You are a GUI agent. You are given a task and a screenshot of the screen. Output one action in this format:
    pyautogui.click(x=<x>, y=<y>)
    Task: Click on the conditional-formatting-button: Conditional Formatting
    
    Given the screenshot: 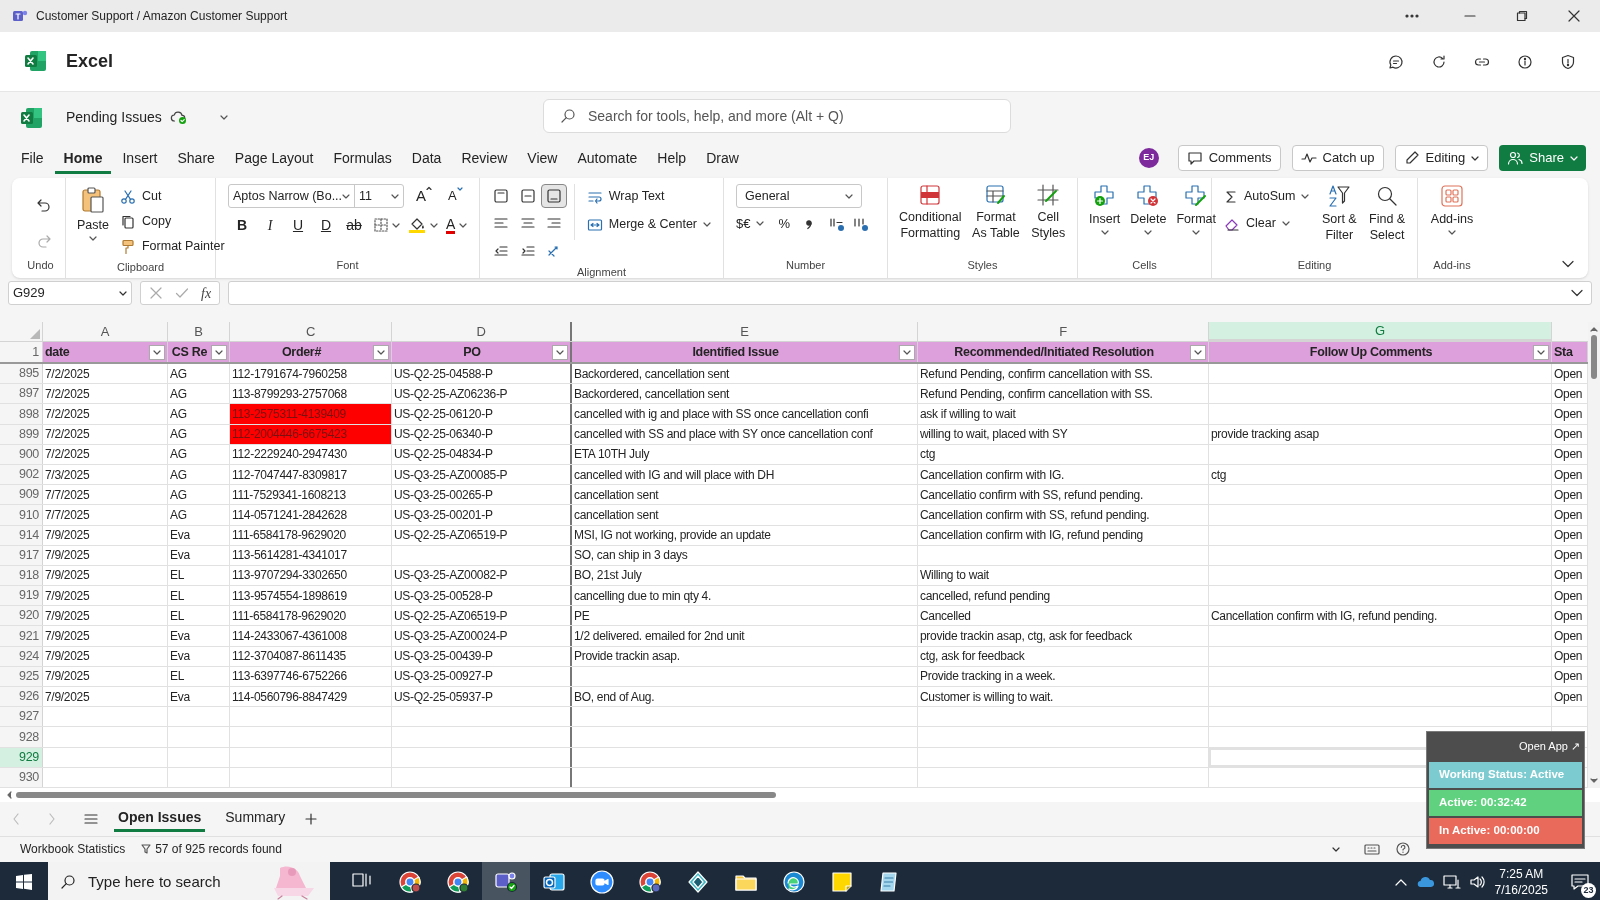 What is the action you would take?
    pyautogui.click(x=930, y=212)
    